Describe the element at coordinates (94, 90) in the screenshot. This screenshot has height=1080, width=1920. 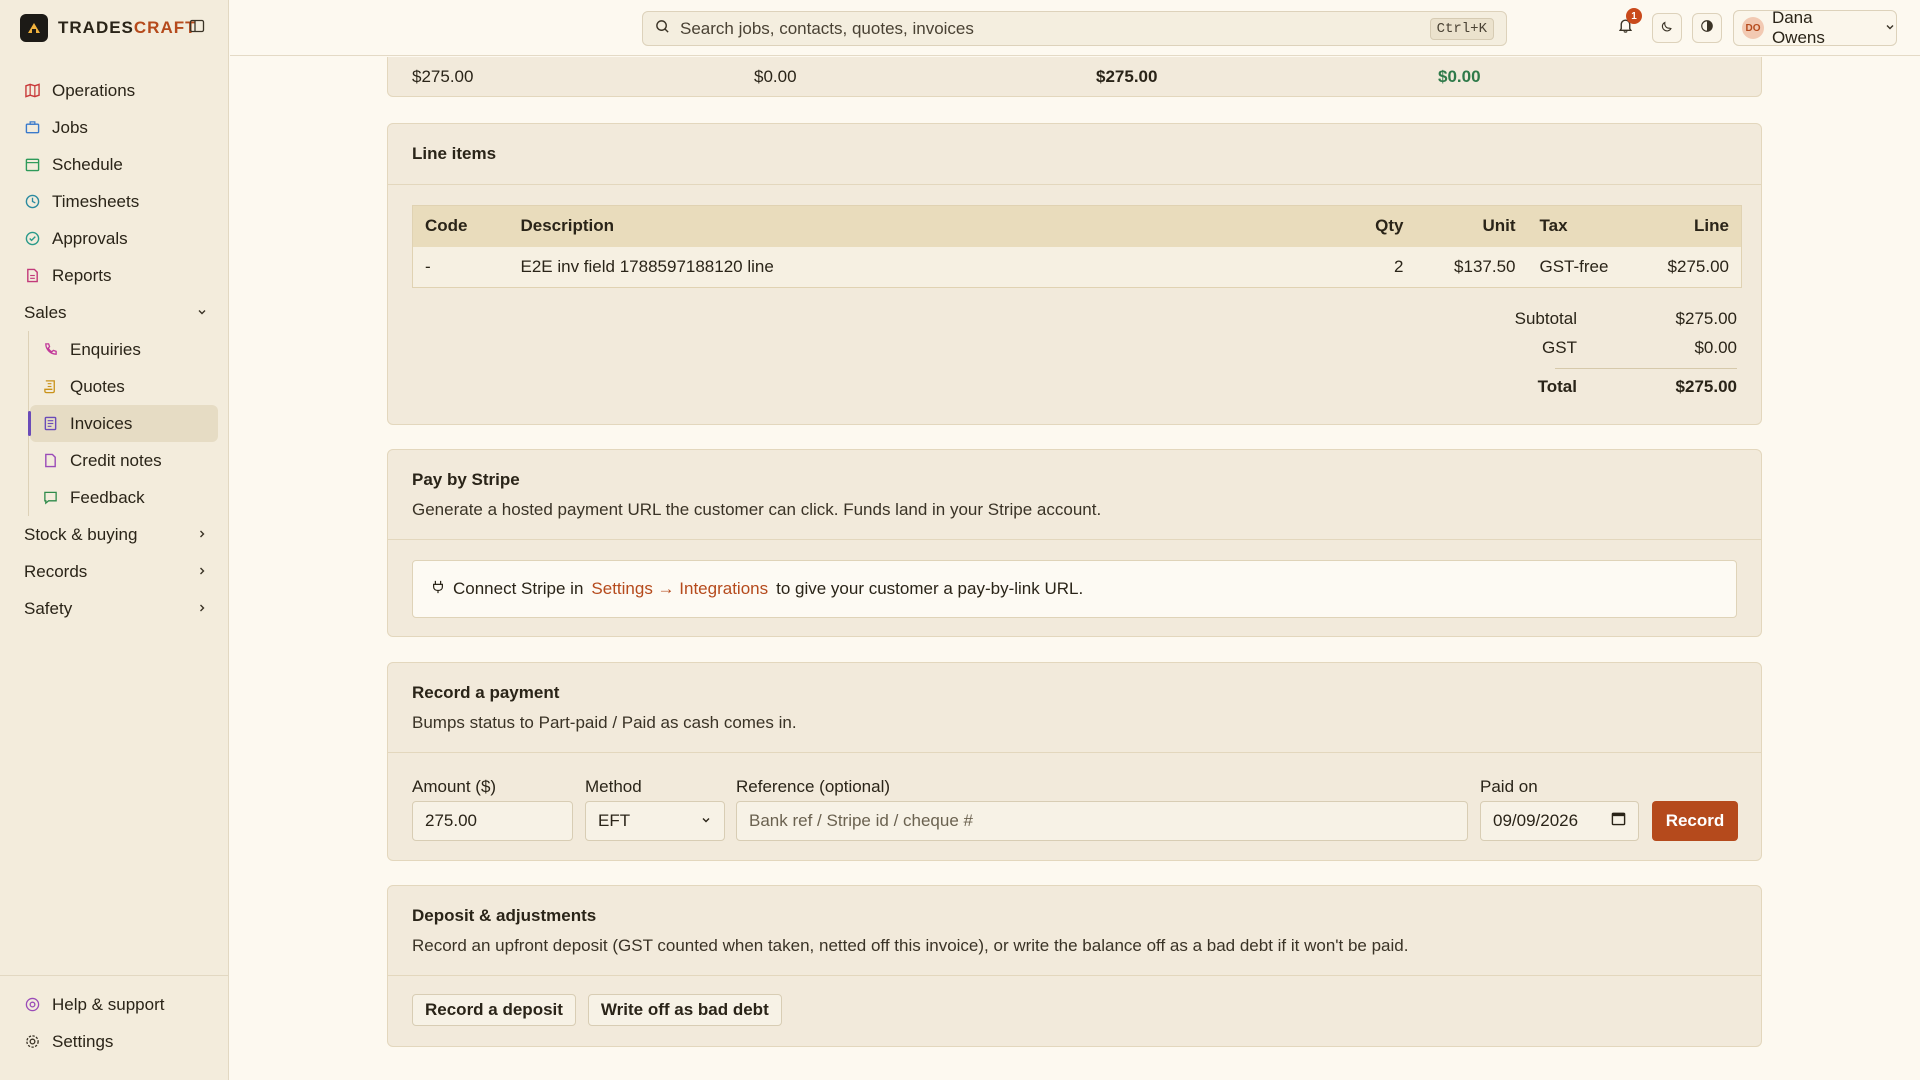
I see `sidebar-item-label: Operations` at that location.